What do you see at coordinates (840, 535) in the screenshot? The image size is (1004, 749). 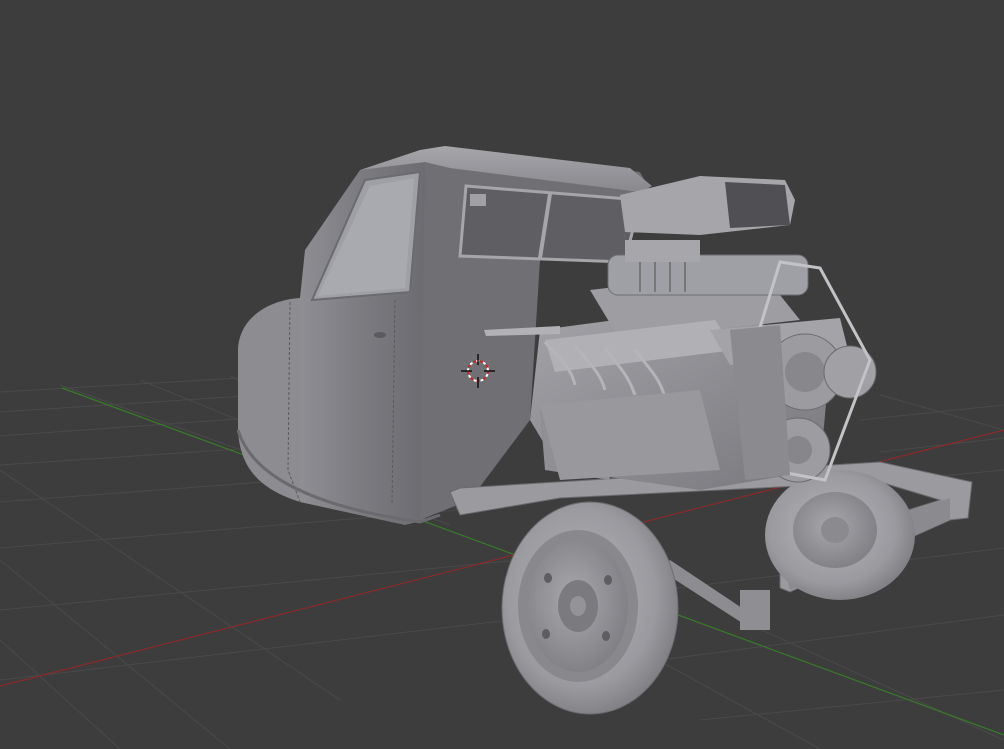 I see `rear-wheel` at bounding box center [840, 535].